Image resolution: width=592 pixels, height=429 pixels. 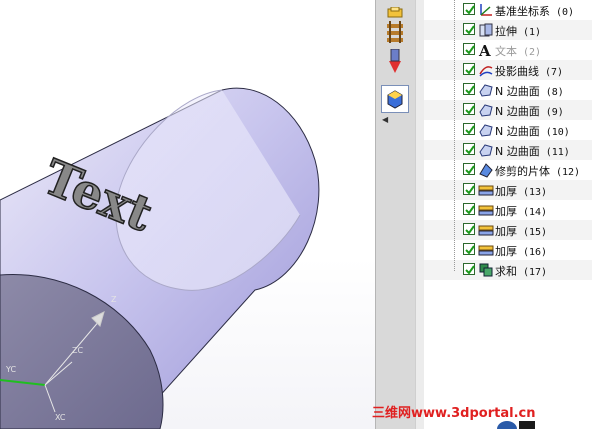 I want to click on datum-csys-icon, so click(x=486, y=10).